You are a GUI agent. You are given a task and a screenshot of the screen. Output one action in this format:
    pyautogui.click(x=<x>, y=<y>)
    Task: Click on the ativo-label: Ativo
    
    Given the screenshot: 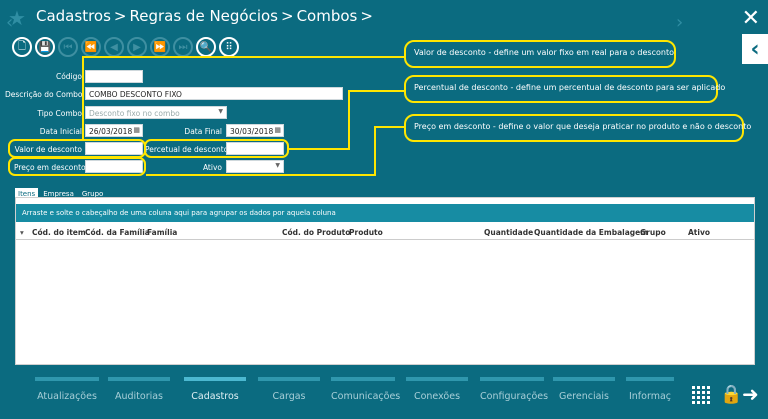 What is the action you would take?
    pyautogui.click(x=212, y=167)
    